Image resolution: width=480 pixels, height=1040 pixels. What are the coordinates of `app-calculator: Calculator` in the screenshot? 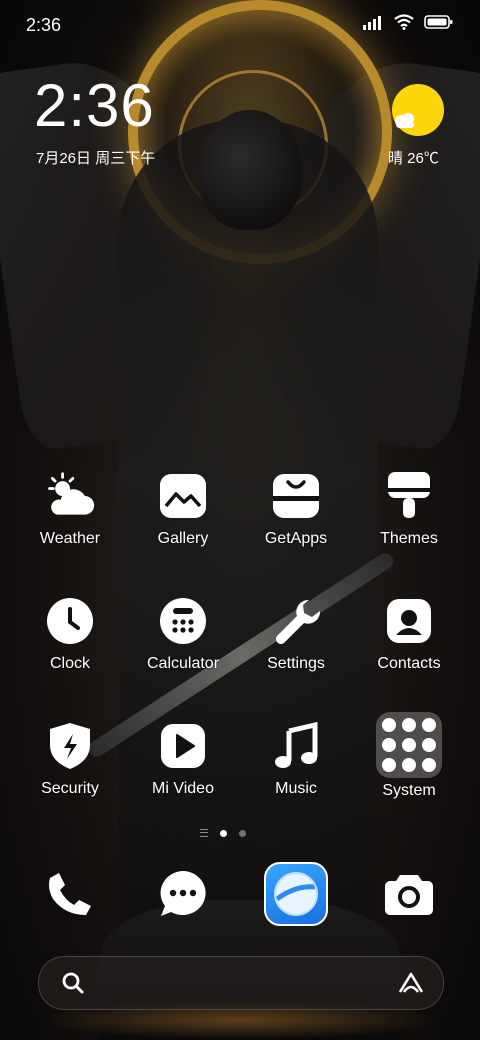 It's located at (183, 650).